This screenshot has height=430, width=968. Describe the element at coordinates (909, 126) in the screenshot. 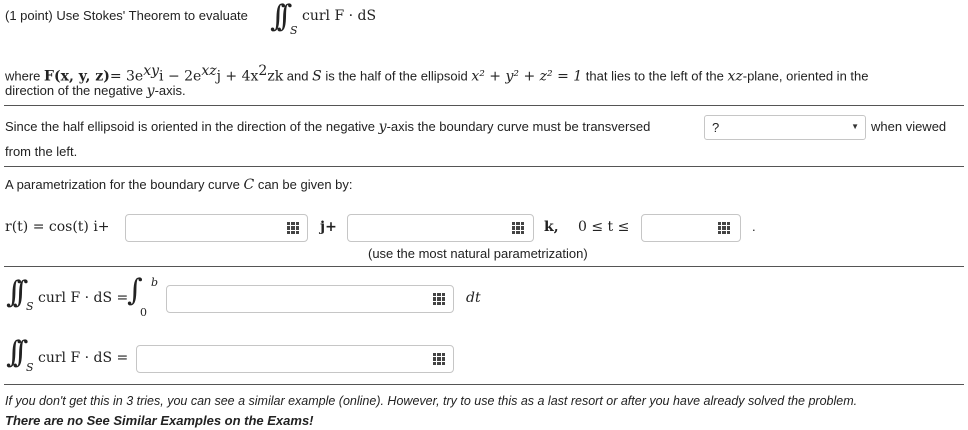

I see `q1-text-c: when viewed` at that location.